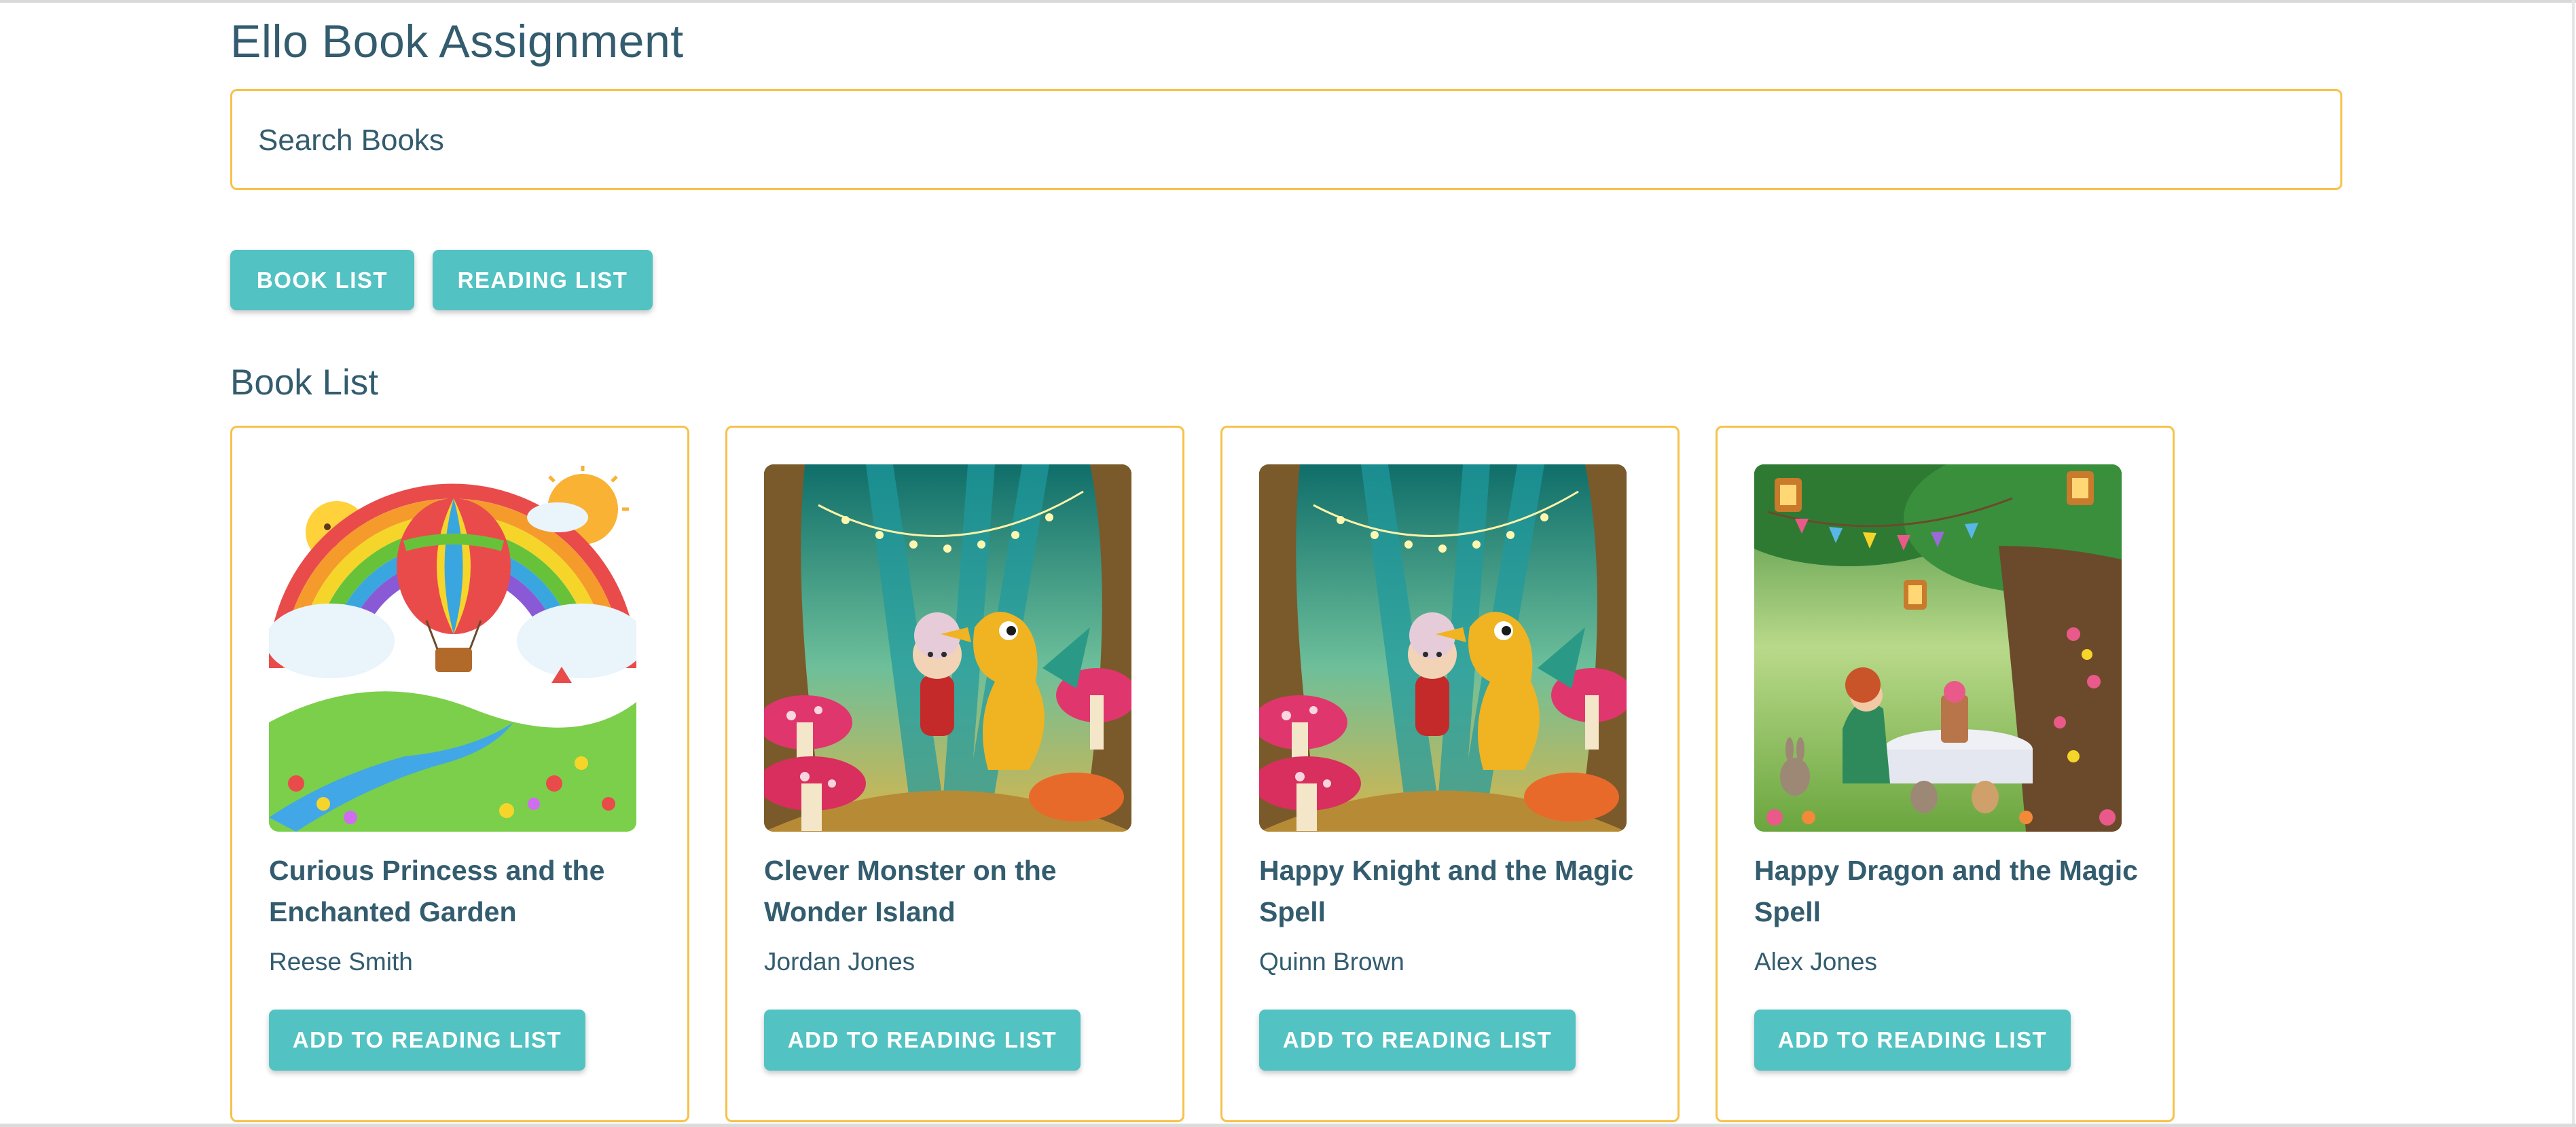  I want to click on book-author: Alex Jones, so click(1815, 962).